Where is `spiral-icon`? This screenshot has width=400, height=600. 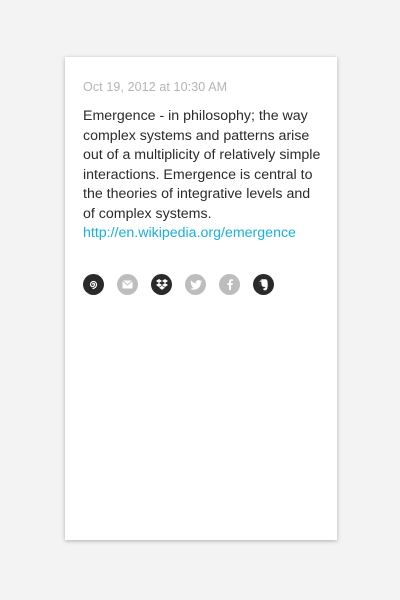
spiral-icon is located at coordinates (93, 285).